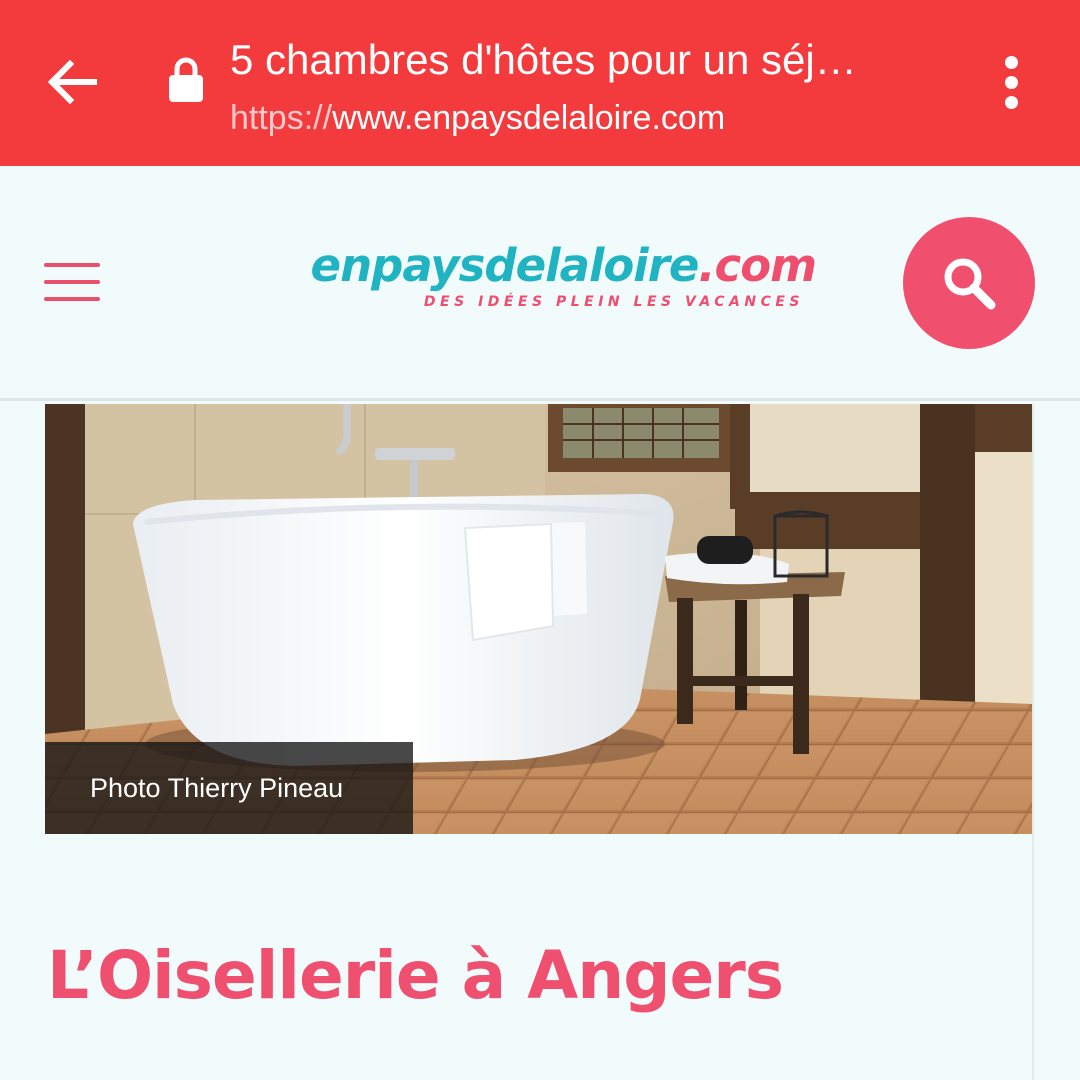 The width and height of the screenshot is (1080, 1080). Describe the element at coordinates (229, 788) in the screenshot. I see `photo-credit: Photo Thierry Pineau` at that location.